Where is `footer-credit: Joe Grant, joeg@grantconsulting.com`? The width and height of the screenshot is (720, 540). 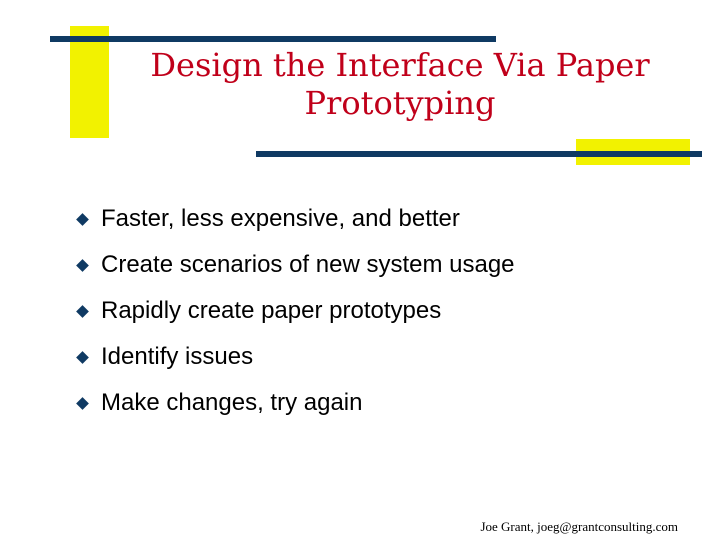 footer-credit: Joe Grant, joeg@grantconsulting.com is located at coordinates (579, 526).